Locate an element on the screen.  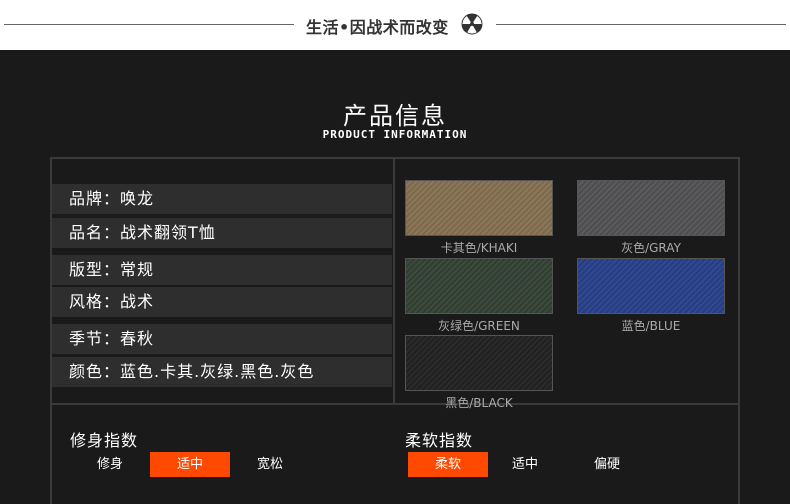
info-row-colors: 颜色：蓝色.卡其.灰绿.黑色.灰色 is located at coordinates (222, 372).